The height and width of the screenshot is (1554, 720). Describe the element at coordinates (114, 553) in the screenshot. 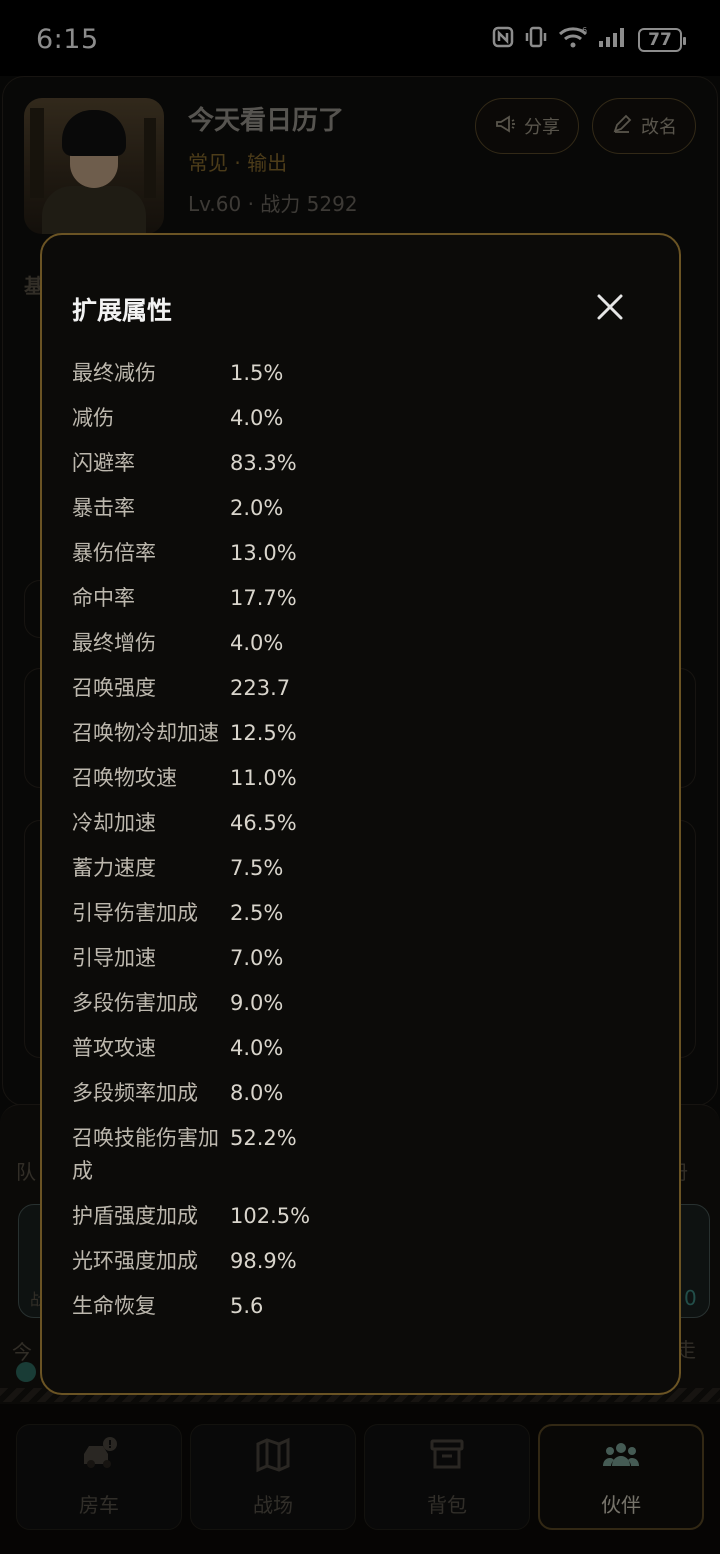

I see `attribute-label: 暴伤倍率` at that location.